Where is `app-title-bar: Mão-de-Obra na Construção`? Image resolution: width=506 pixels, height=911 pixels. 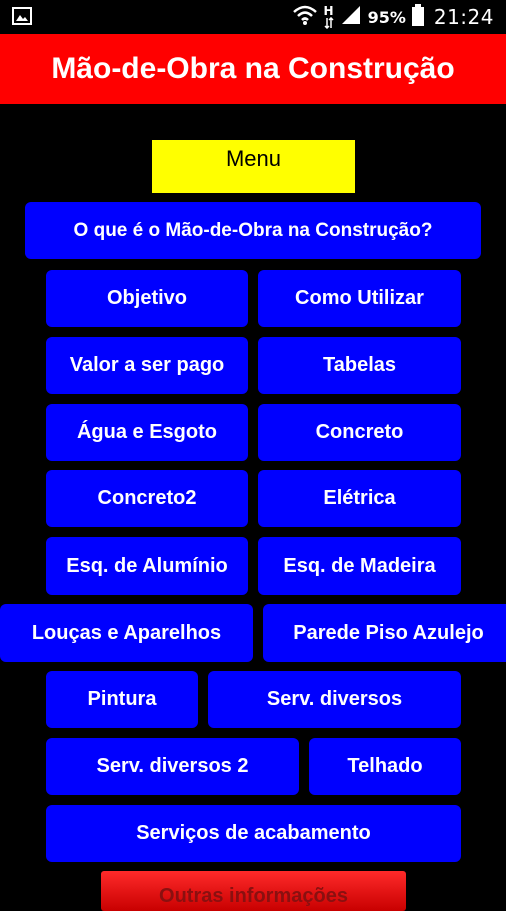 app-title-bar: Mão-de-Obra na Construção is located at coordinates (253, 69).